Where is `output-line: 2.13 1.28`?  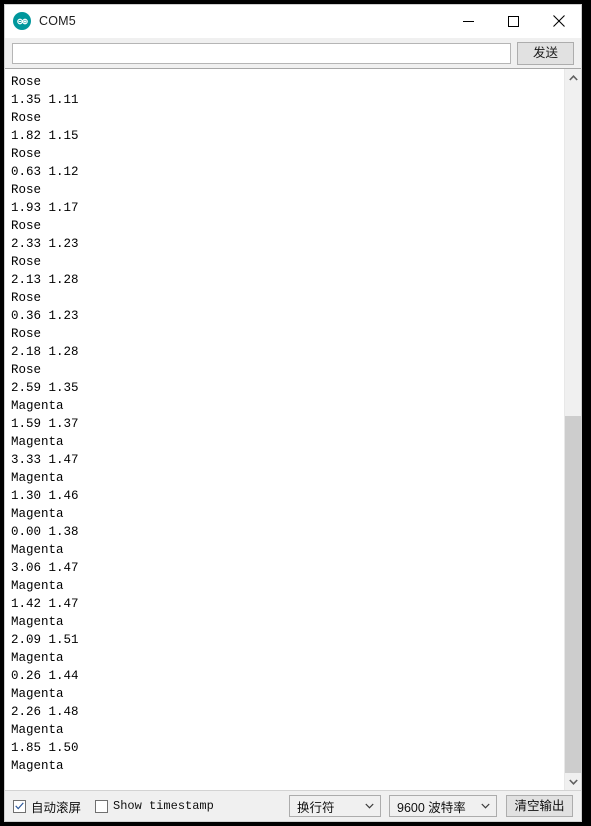 output-line: 2.13 1.28 is located at coordinates (45, 280).